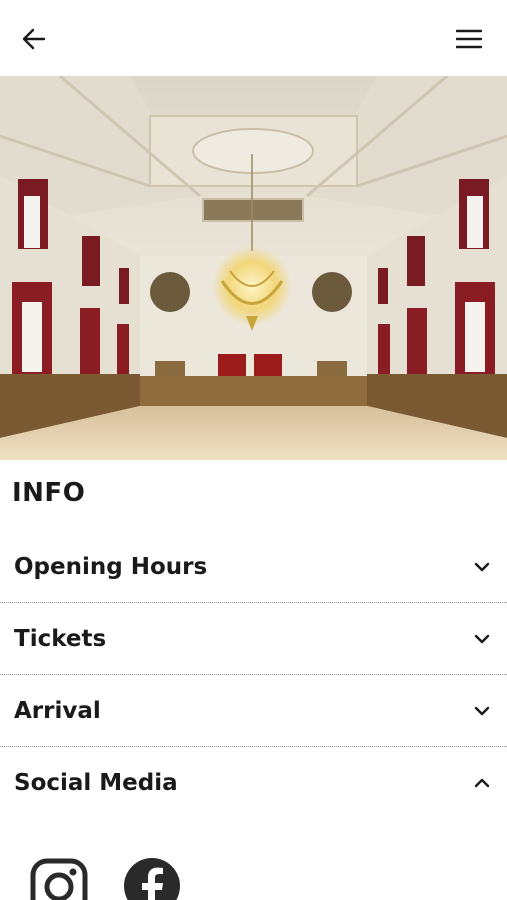  What do you see at coordinates (49, 493) in the screenshot?
I see `section-title: INFO` at bounding box center [49, 493].